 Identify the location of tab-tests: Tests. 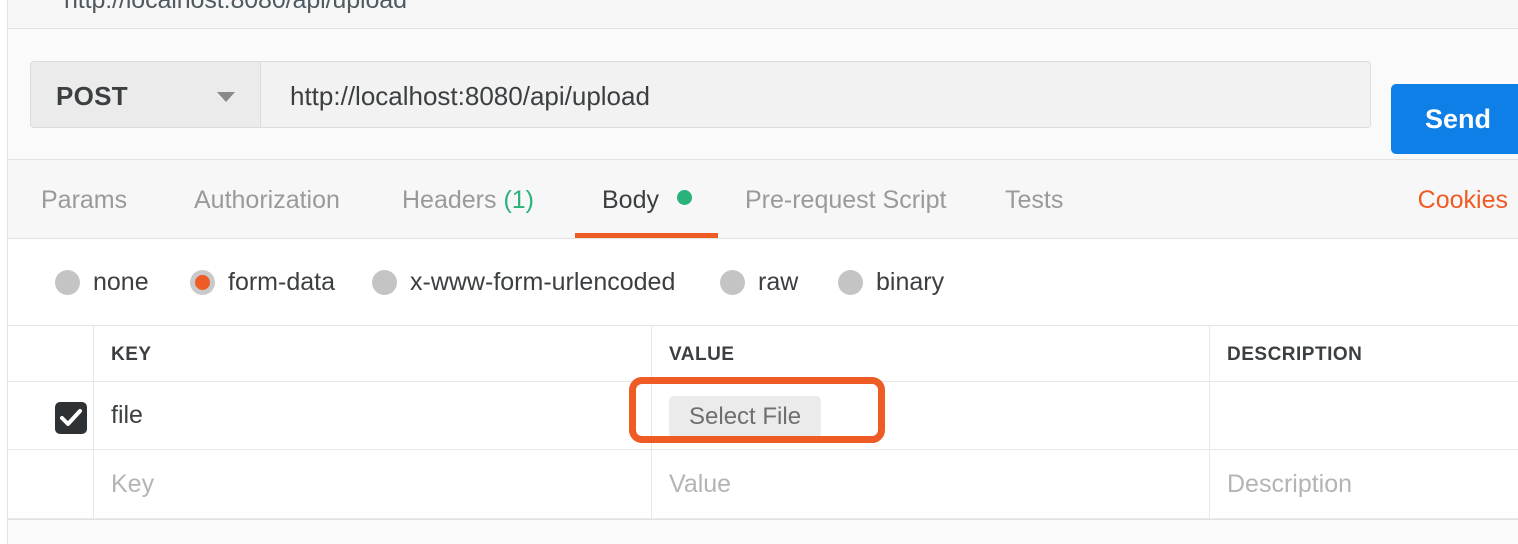
(1034, 200).